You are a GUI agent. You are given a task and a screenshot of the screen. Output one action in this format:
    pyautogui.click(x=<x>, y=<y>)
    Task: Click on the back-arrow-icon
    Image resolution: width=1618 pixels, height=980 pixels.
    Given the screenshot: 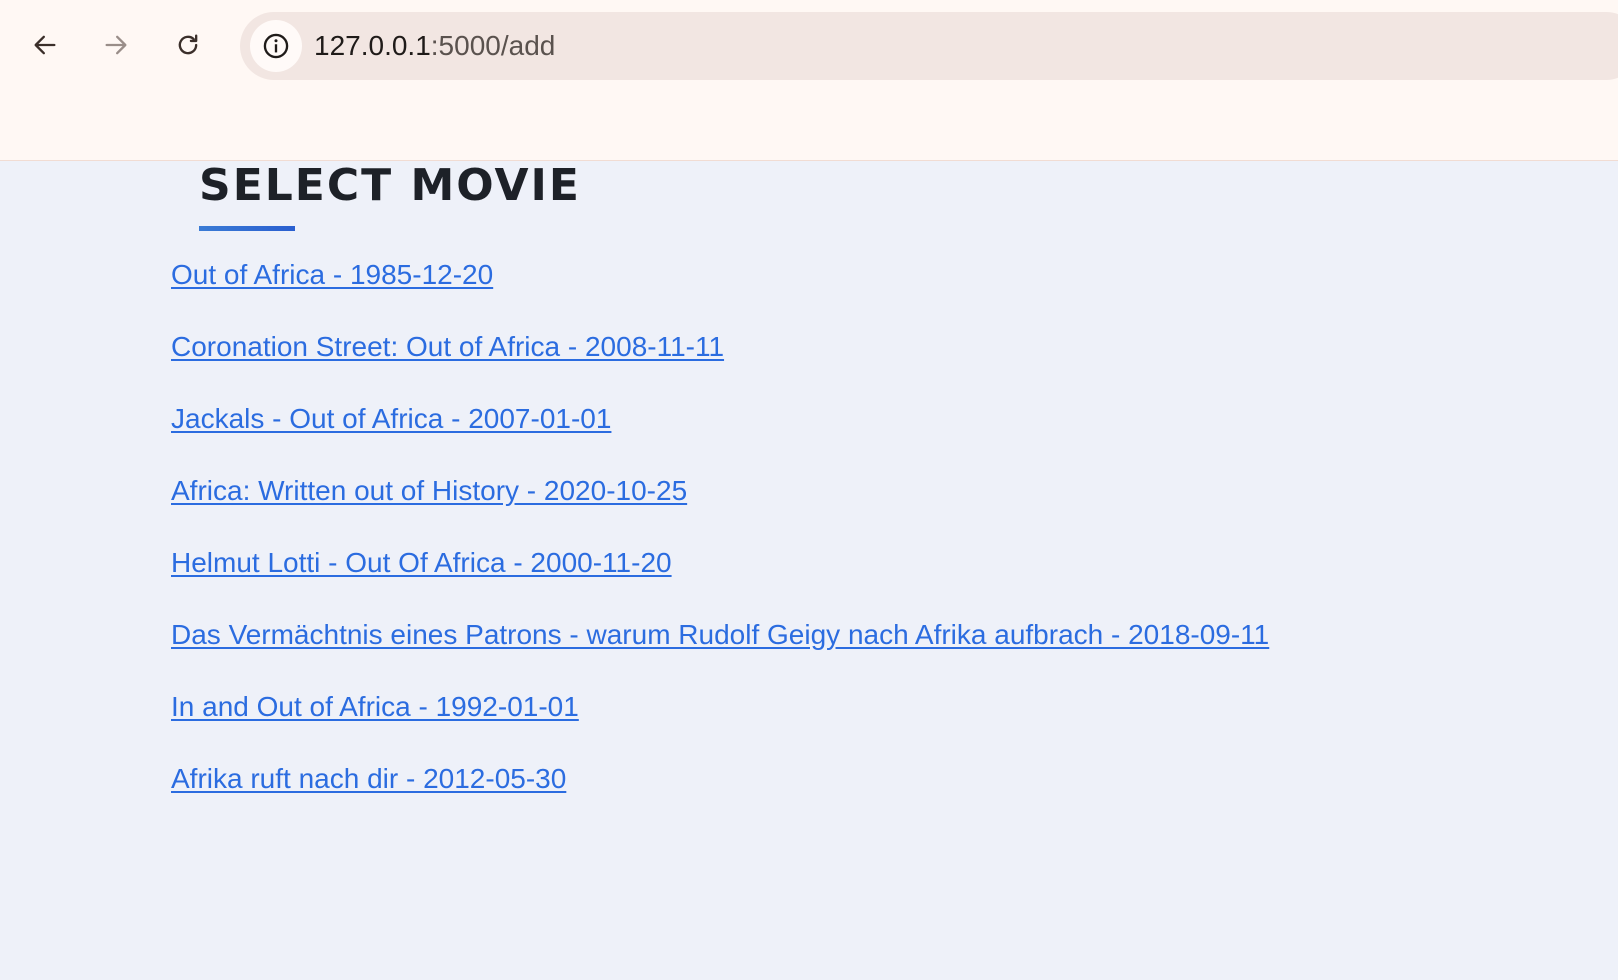 What is the action you would take?
    pyautogui.click(x=45, y=45)
    